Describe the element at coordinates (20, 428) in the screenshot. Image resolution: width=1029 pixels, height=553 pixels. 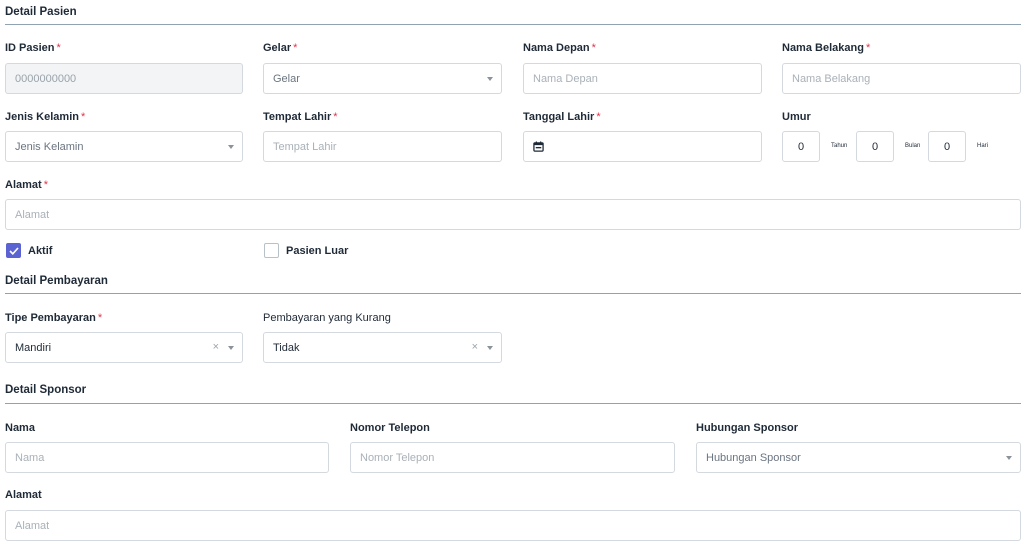
I see `sponsor-nama-label: Nama` at that location.